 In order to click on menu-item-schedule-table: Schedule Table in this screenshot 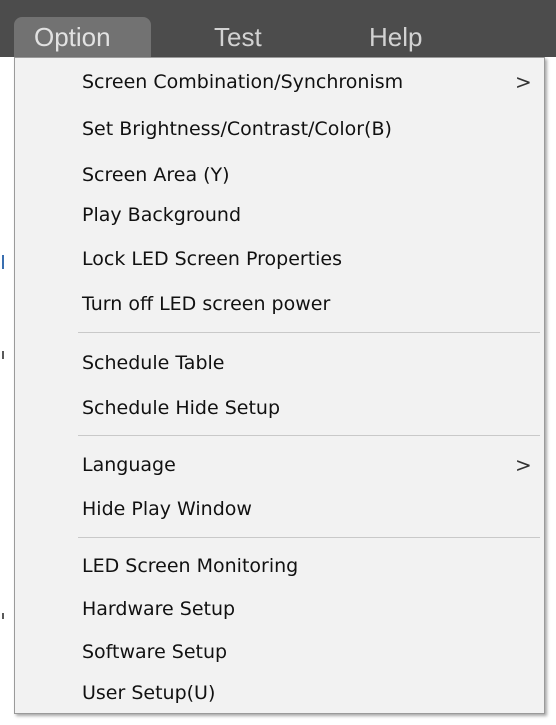, I will do `click(279, 363)`.